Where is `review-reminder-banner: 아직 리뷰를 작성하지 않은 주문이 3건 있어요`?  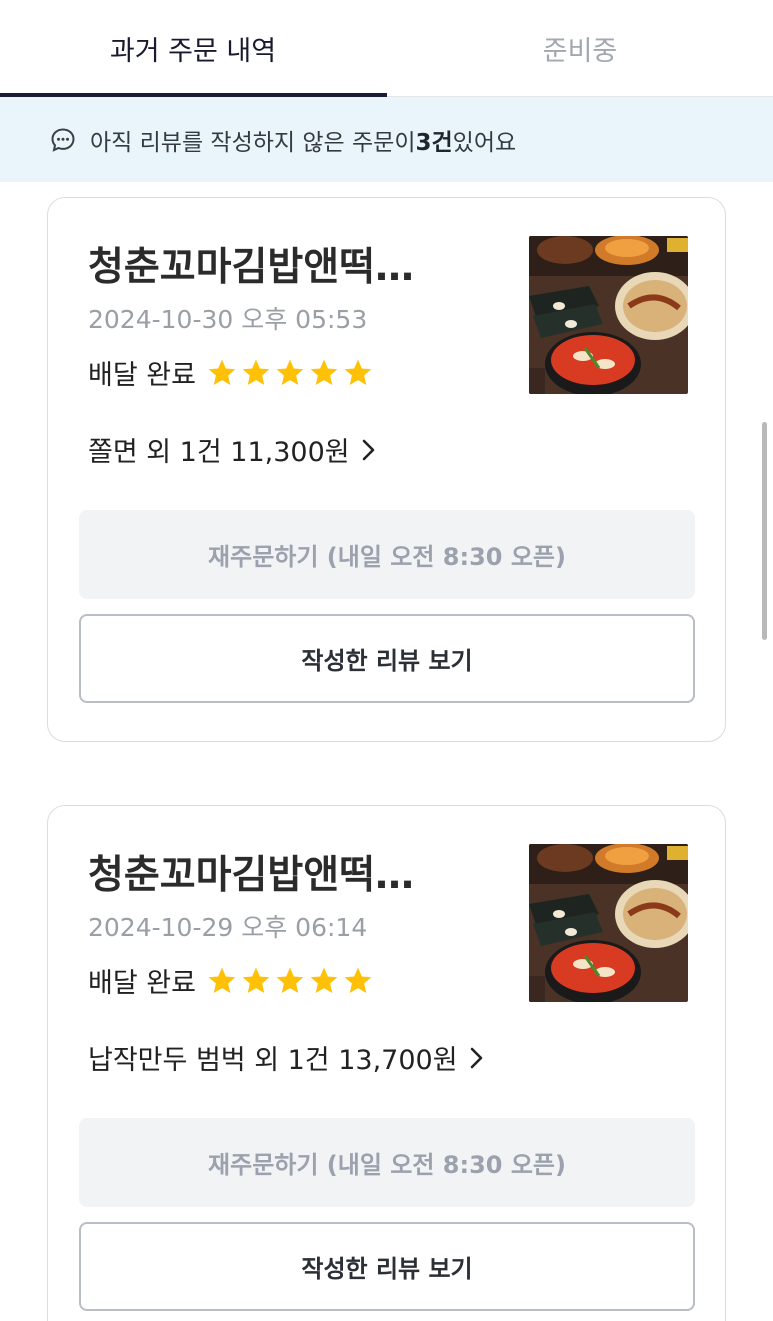
review-reminder-banner: 아직 리뷰를 작성하지 않은 주문이 3건 있어요 is located at coordinates (386, 139).